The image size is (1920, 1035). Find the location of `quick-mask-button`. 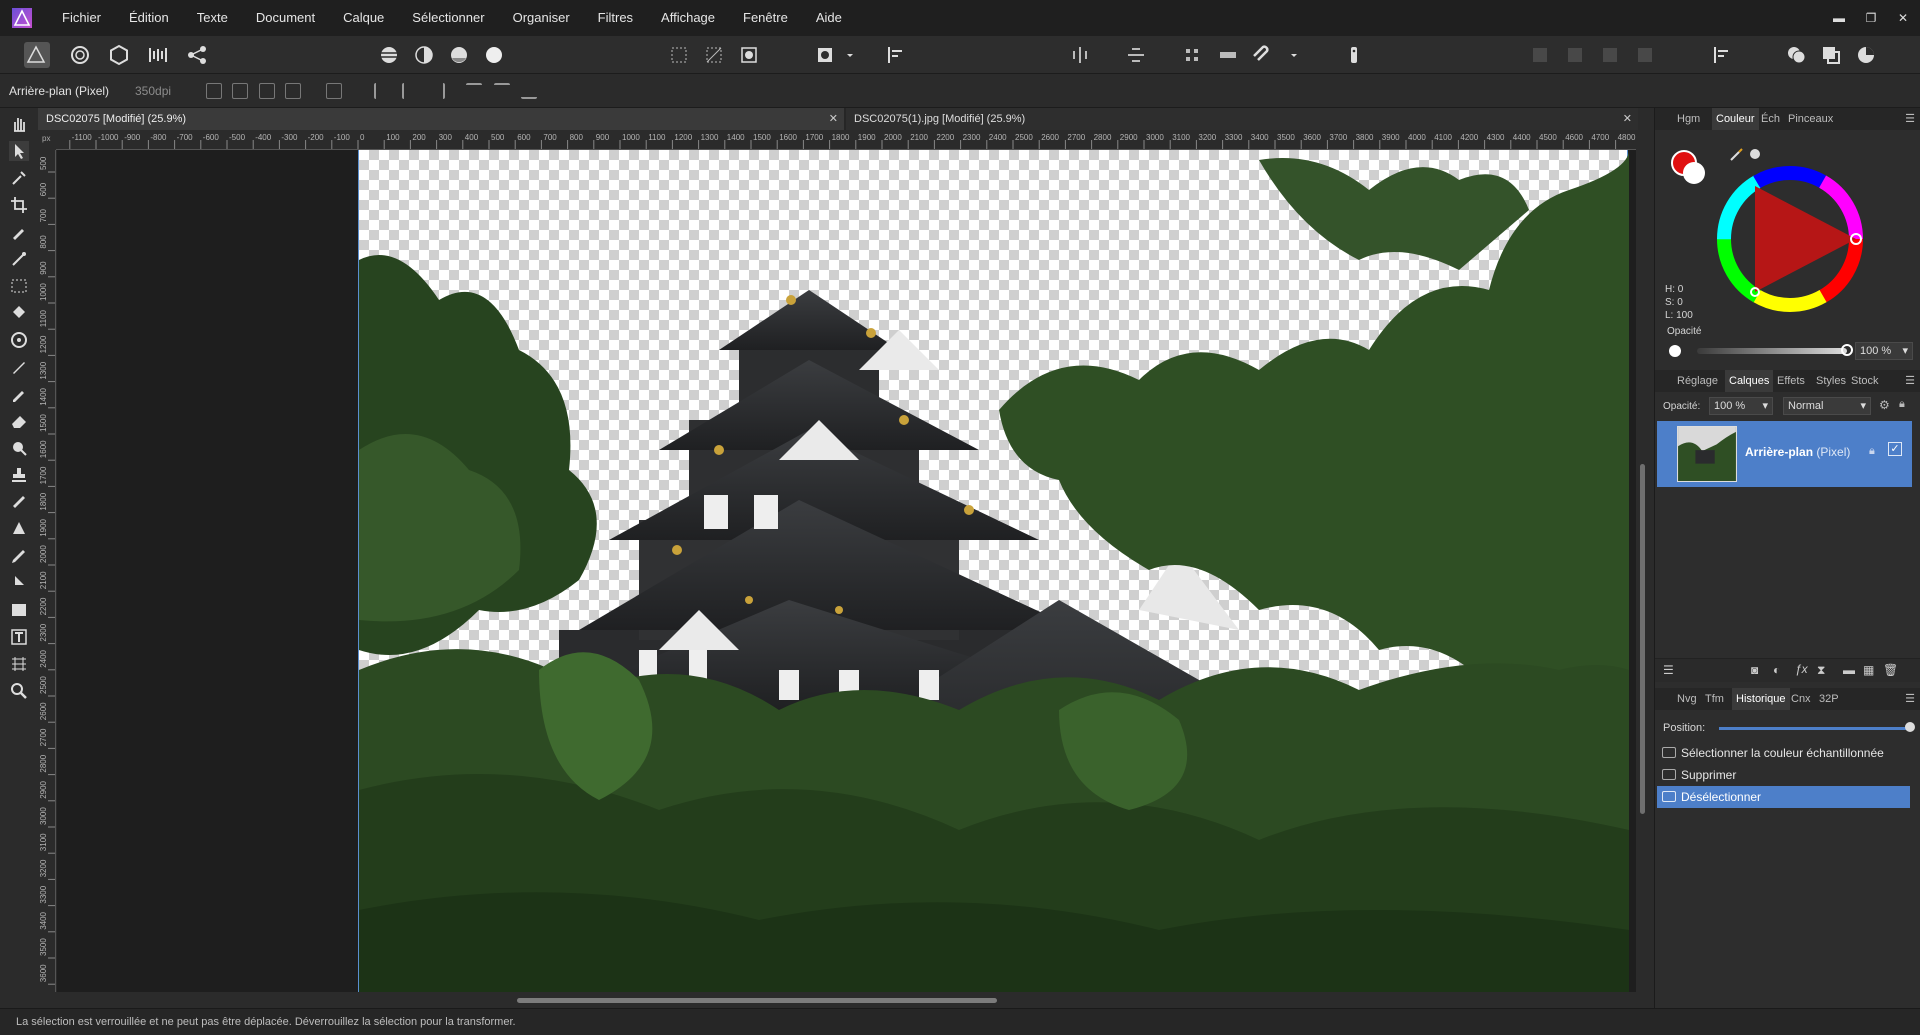

quick-mask-button is located at coordinates (749, 55).